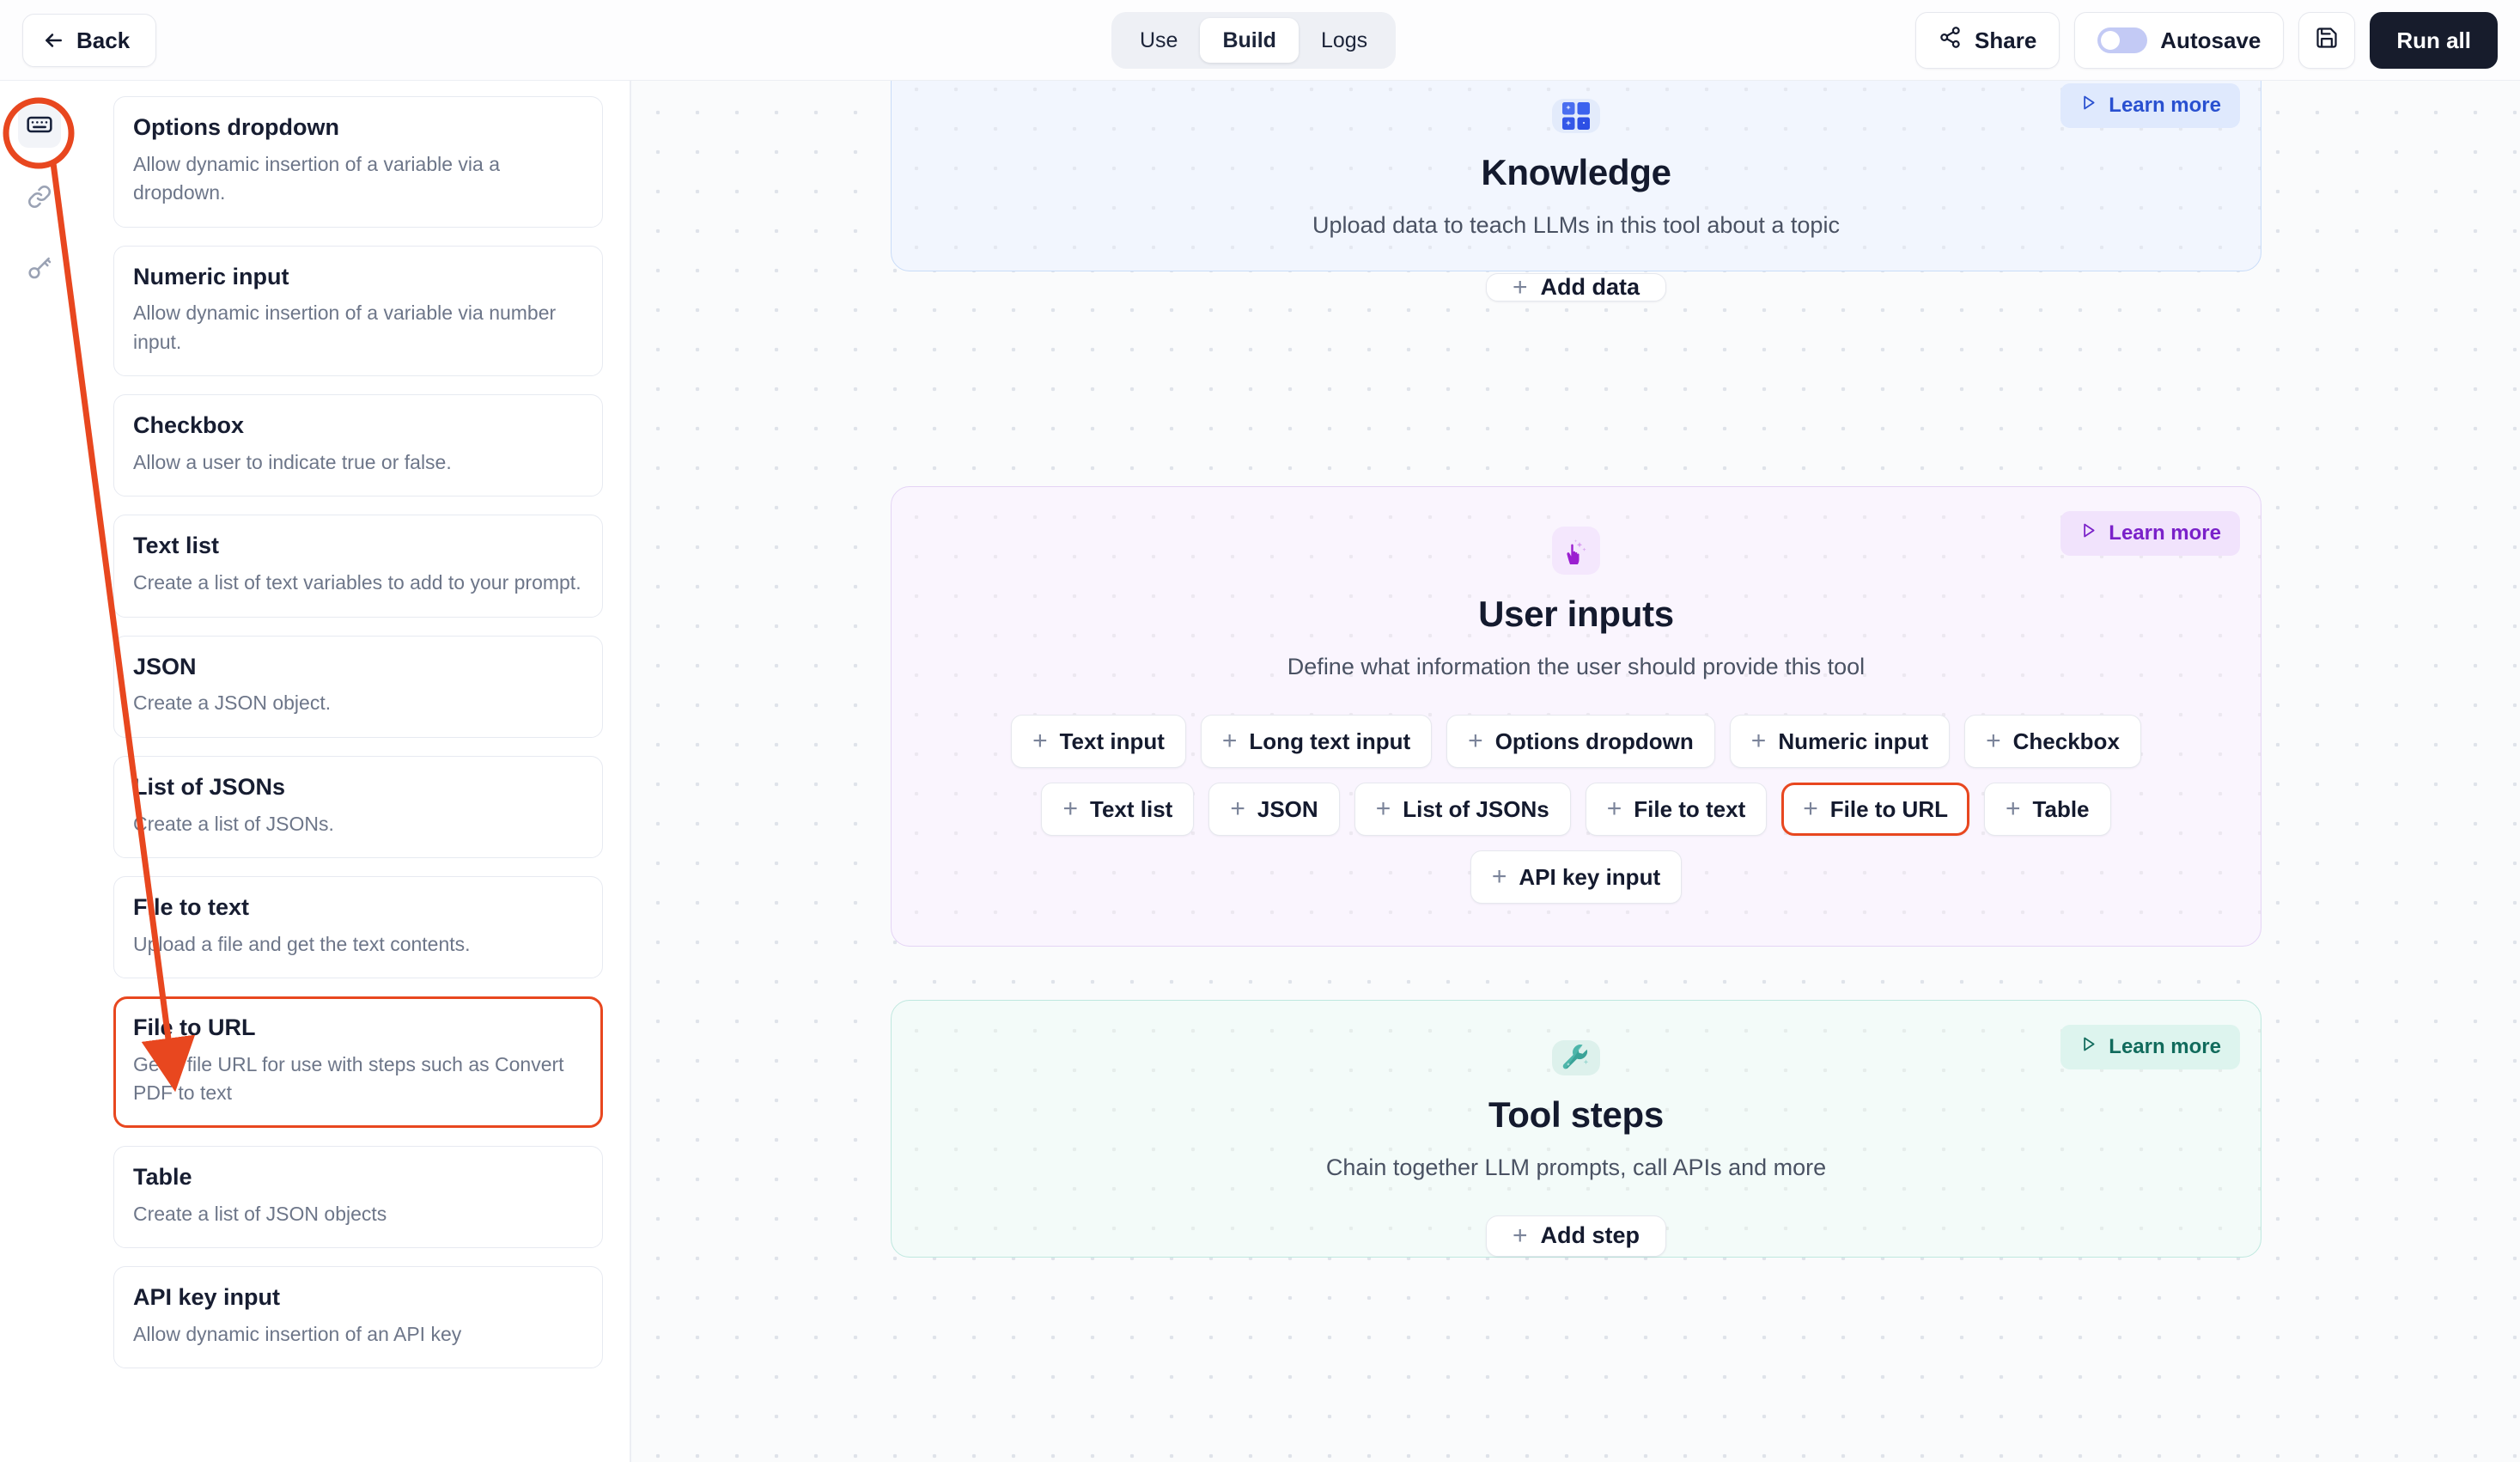 This screenshot has width=2520, height=1462. I want to click on share-icon, so click(1950, 41).